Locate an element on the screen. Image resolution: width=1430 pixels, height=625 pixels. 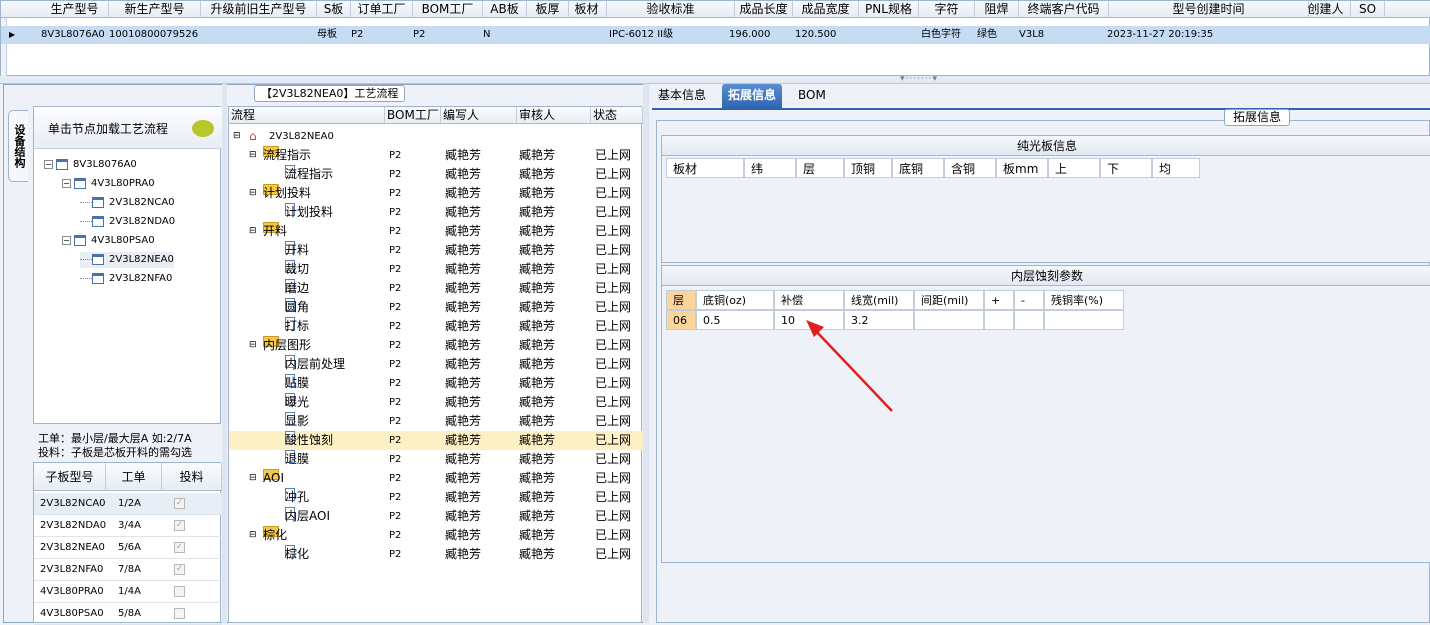
process-row: 棕化 P2 臧艳芳 臧艳芳 已上网 is located at coordinates (436, 554).